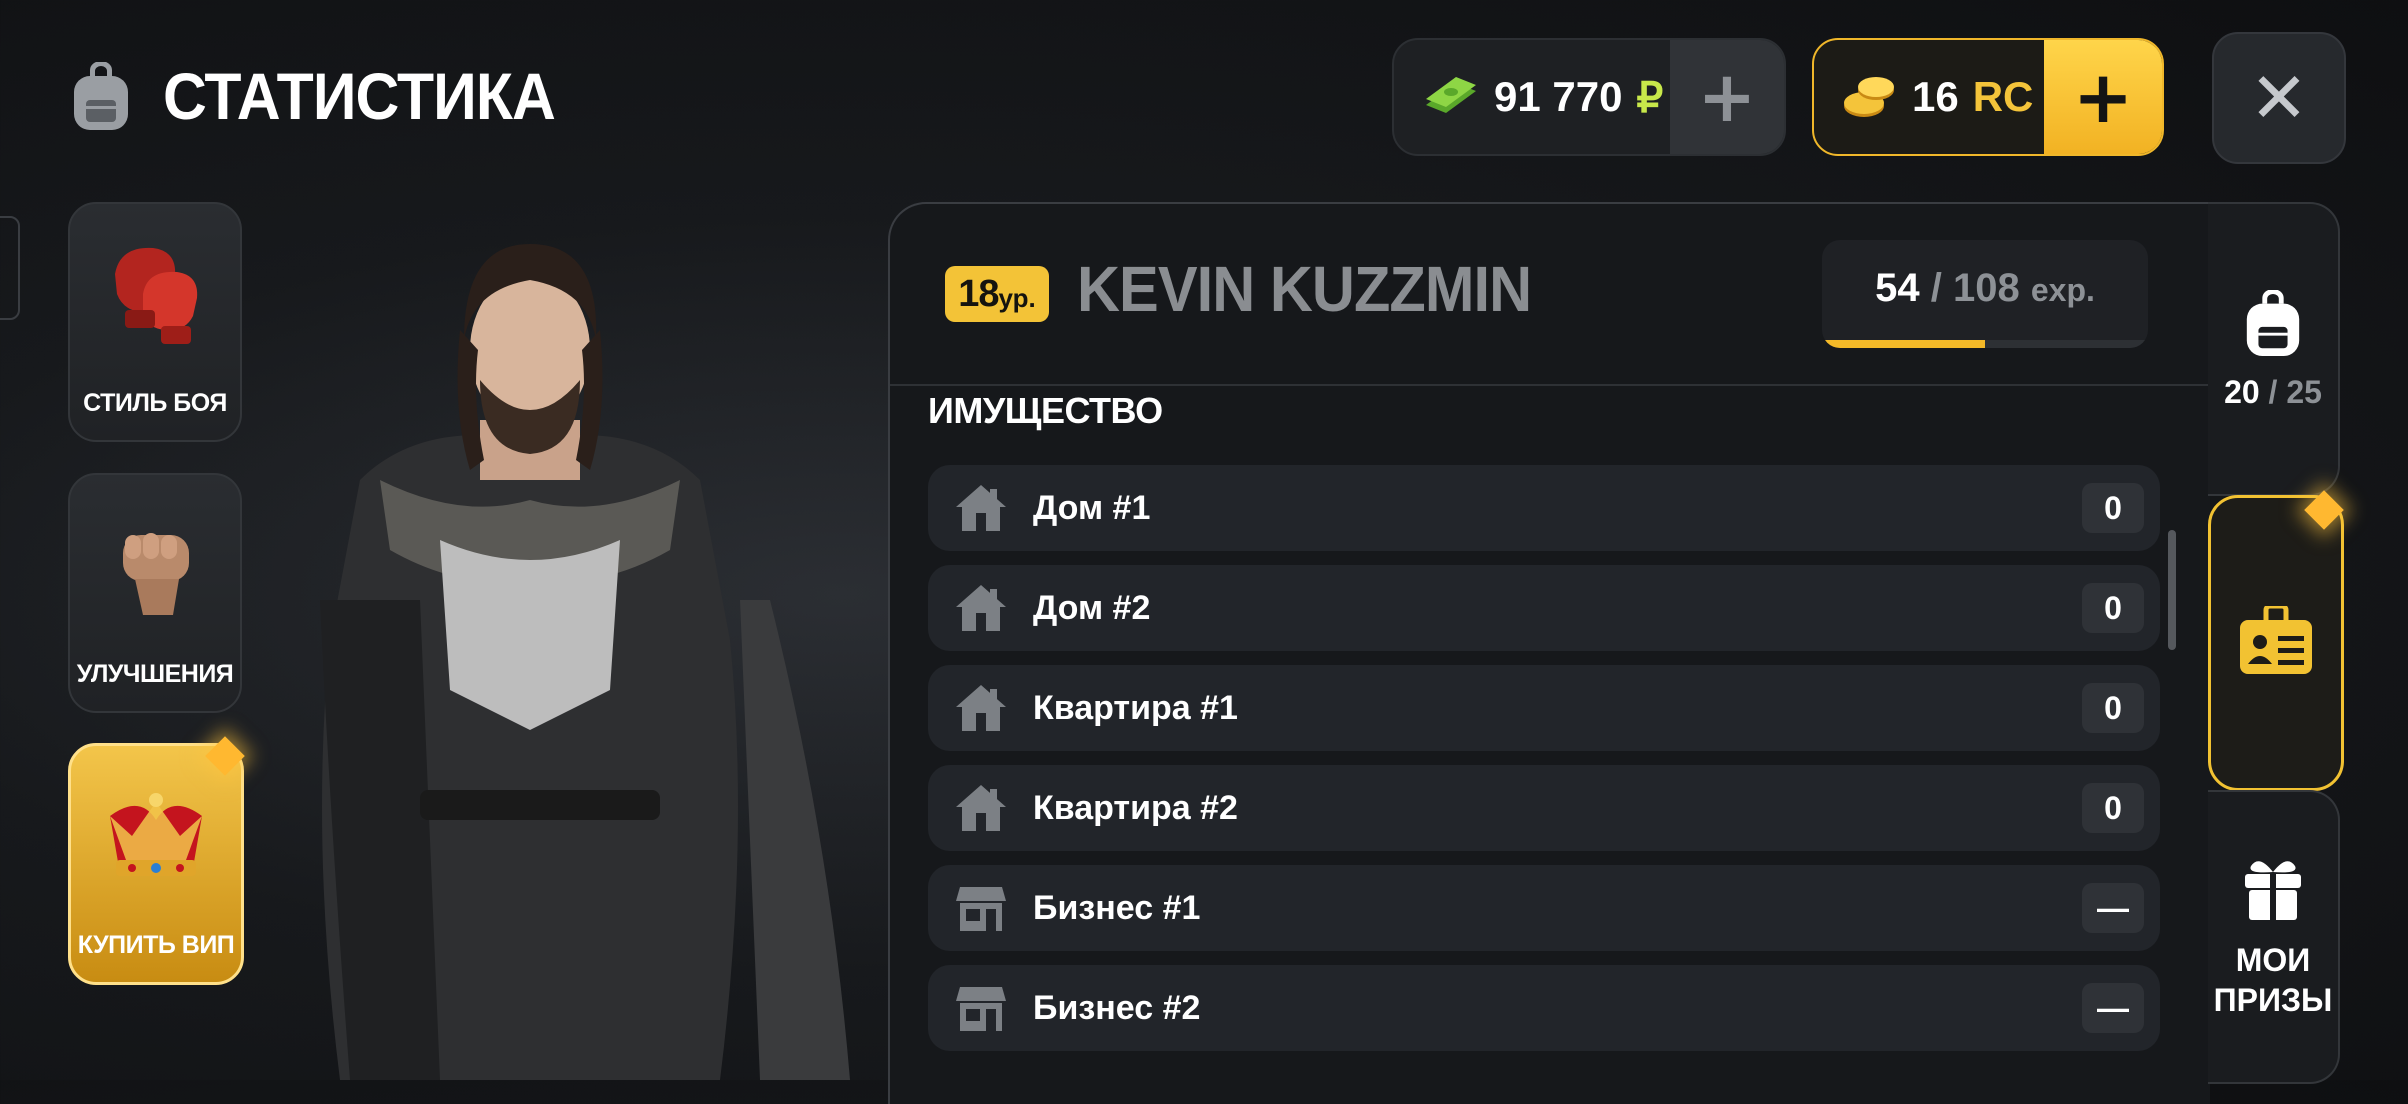  What do you see at coordinates (1135, 807) in the screenshot?
I see `property-label: Квартира #2` at bounding box center [1135, 807].